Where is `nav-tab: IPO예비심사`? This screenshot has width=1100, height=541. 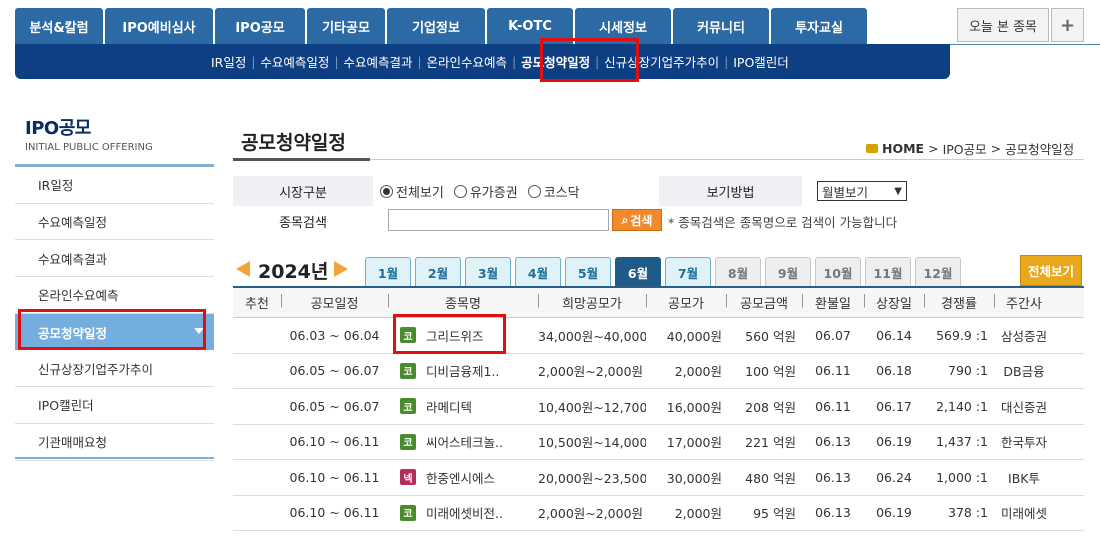
nav-tab: IPO예비심사 is located at coordinates (159, 26).